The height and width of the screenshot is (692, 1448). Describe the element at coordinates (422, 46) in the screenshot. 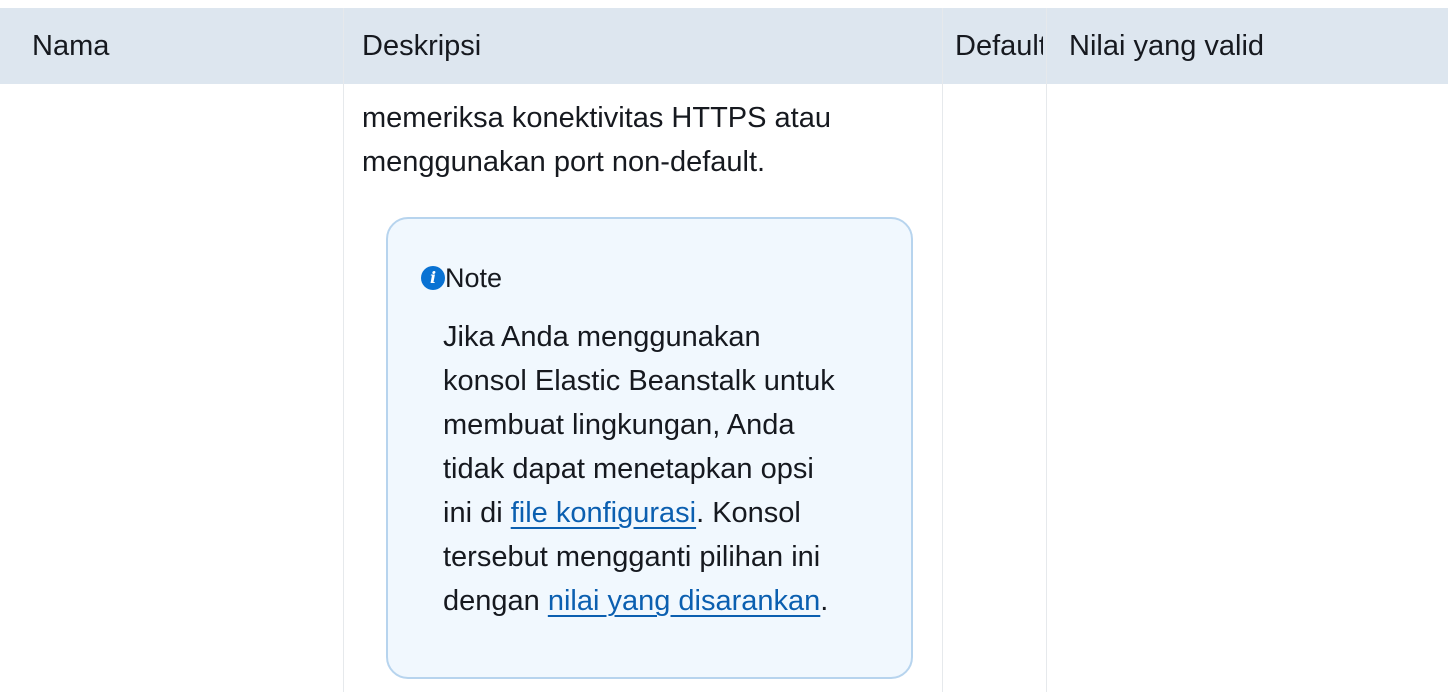

I see `column-header-description: Deskripsi` at that location.